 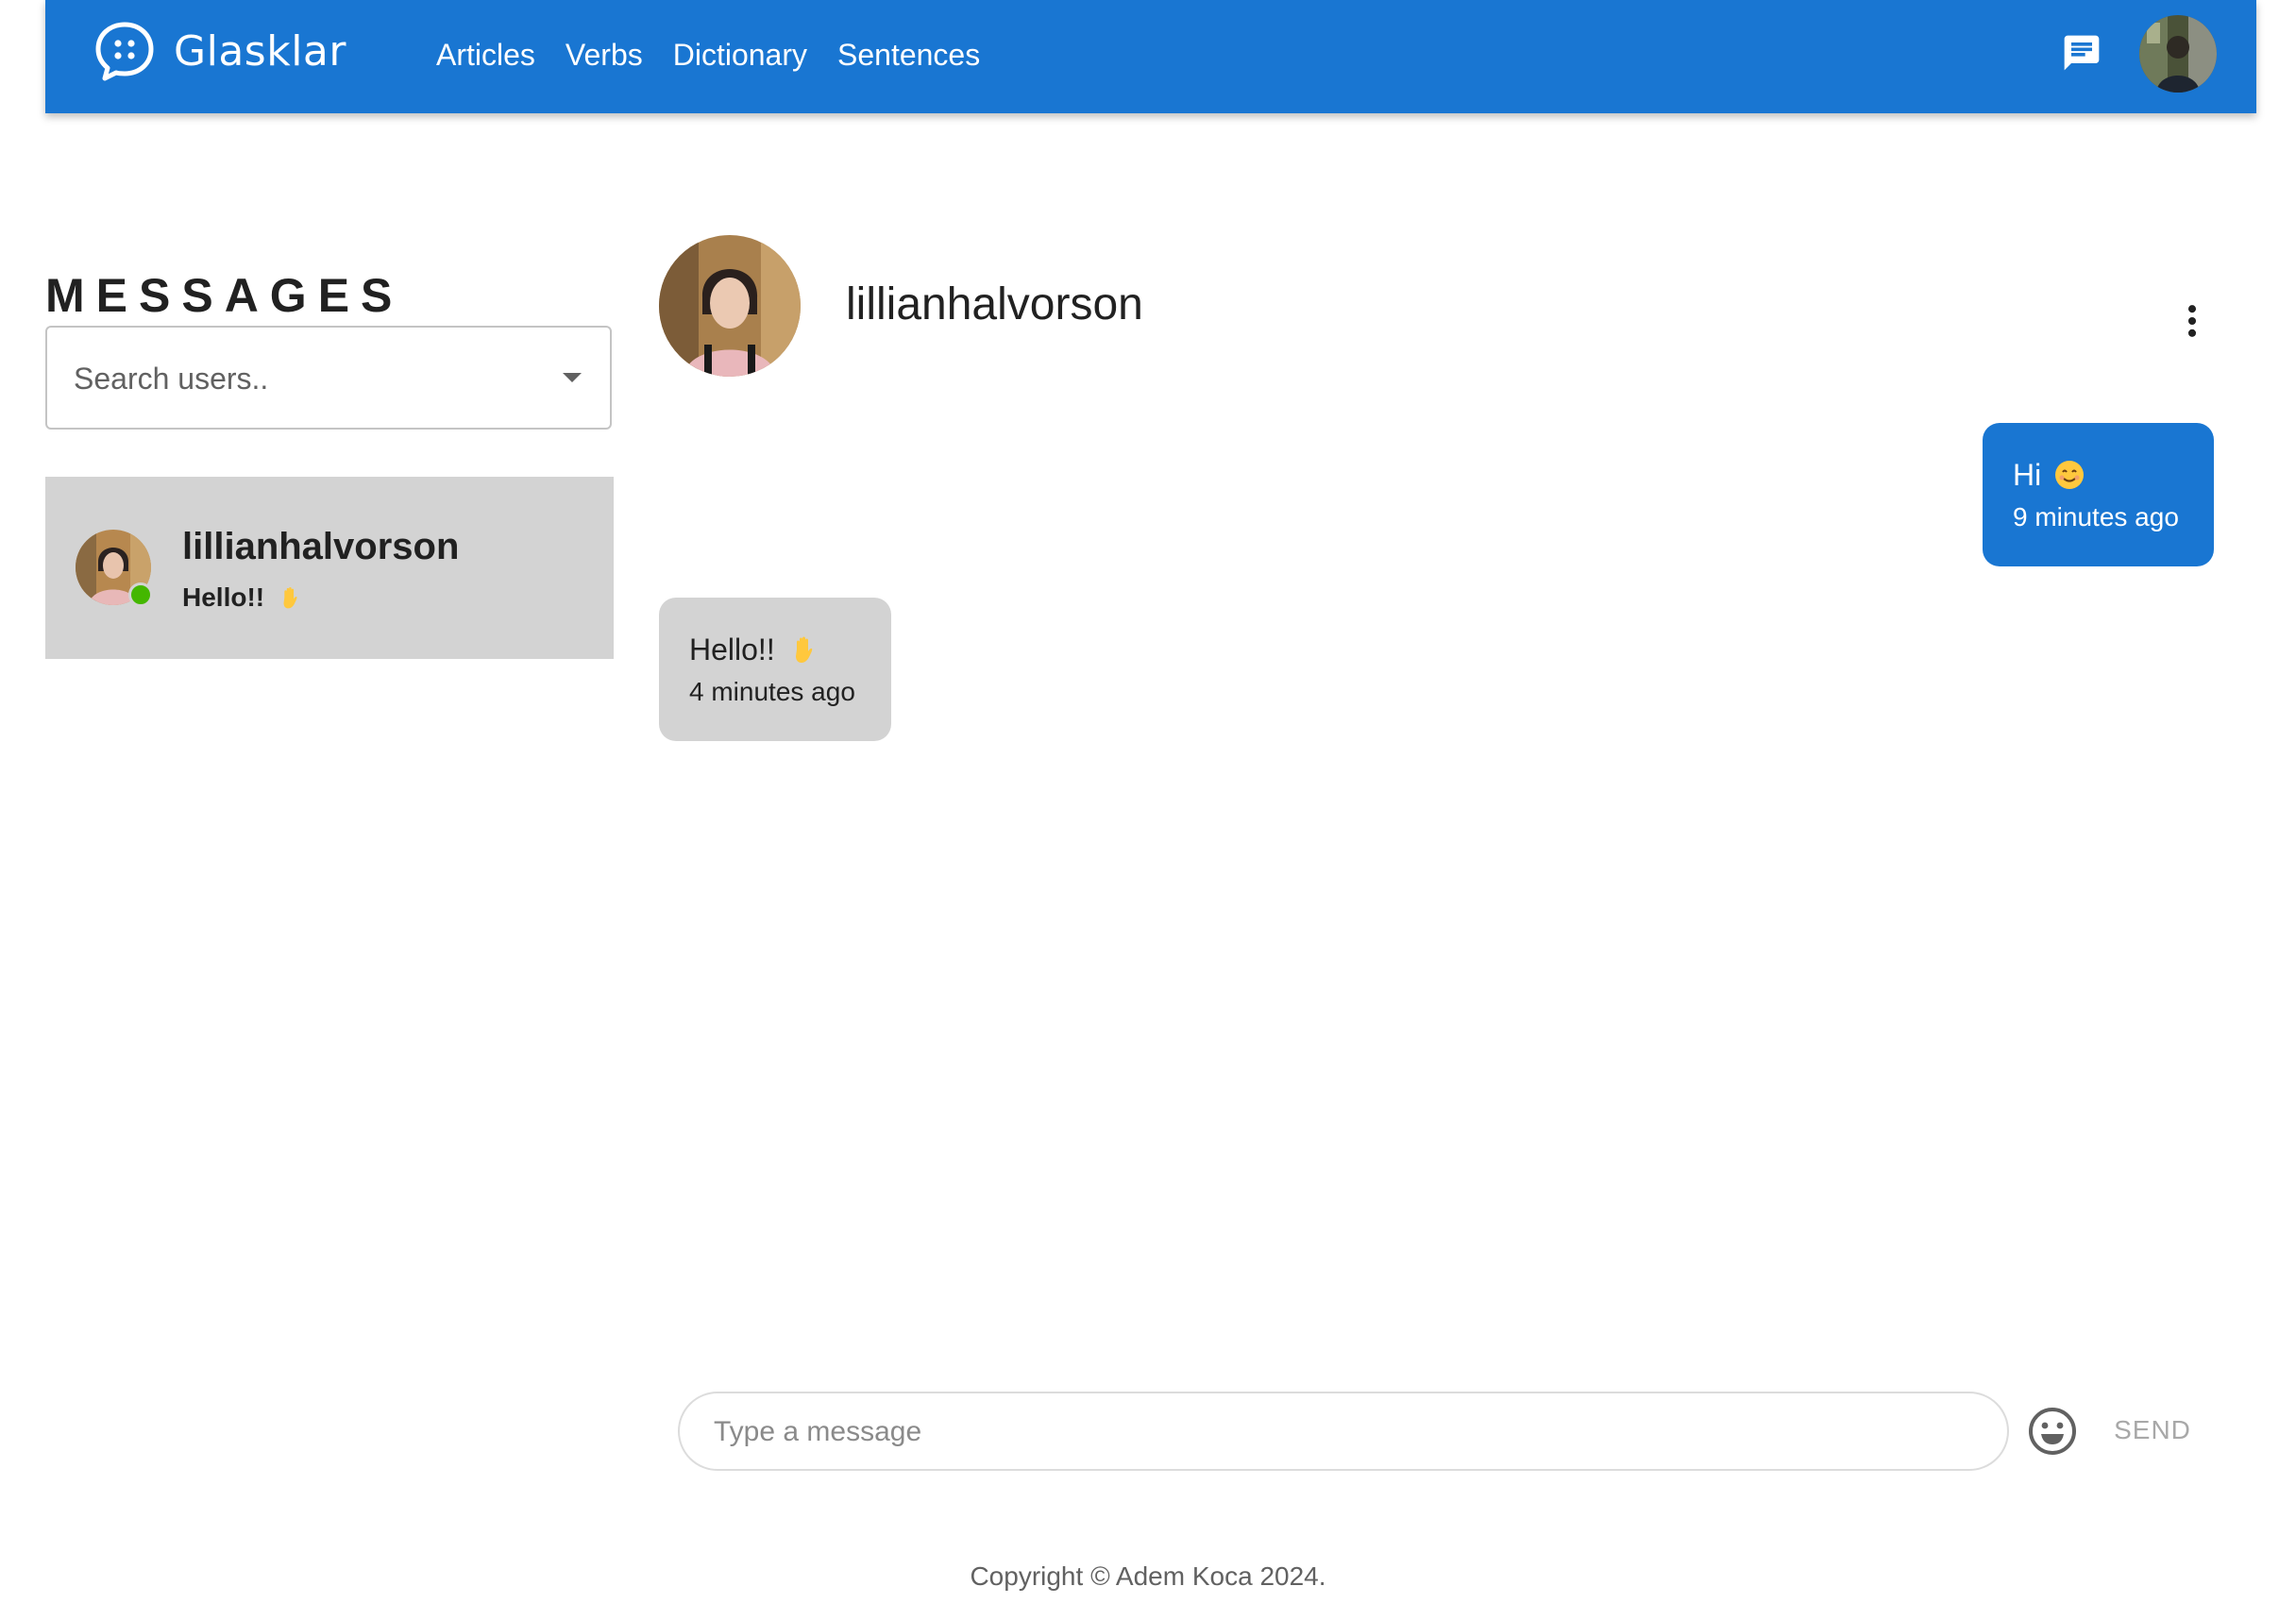 I want to click on chat-bubble-dots-icon, so click(x=124, y=52).